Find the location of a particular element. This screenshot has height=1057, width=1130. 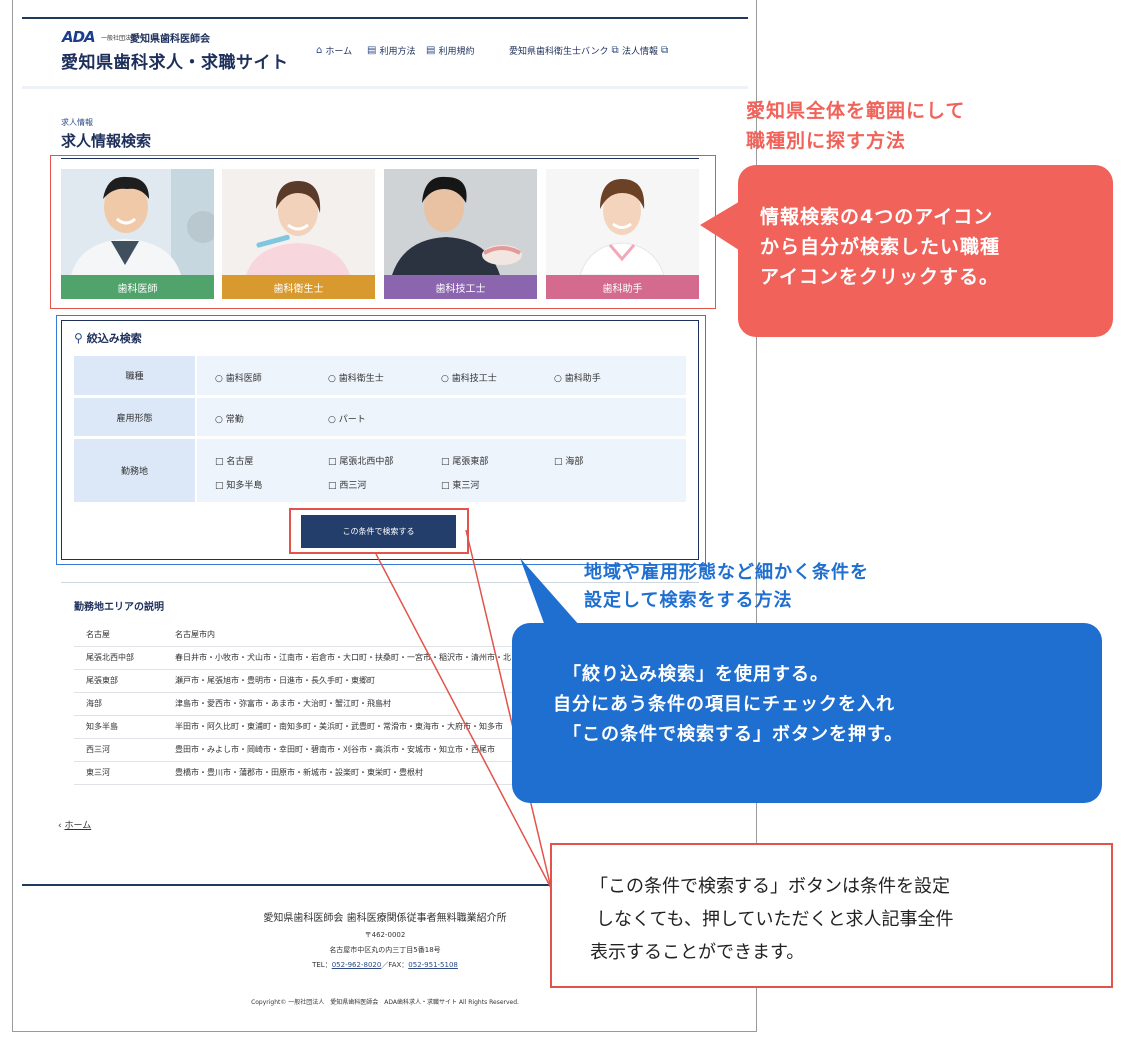

red-bubble-pointer is located at coordinates (721, 226).